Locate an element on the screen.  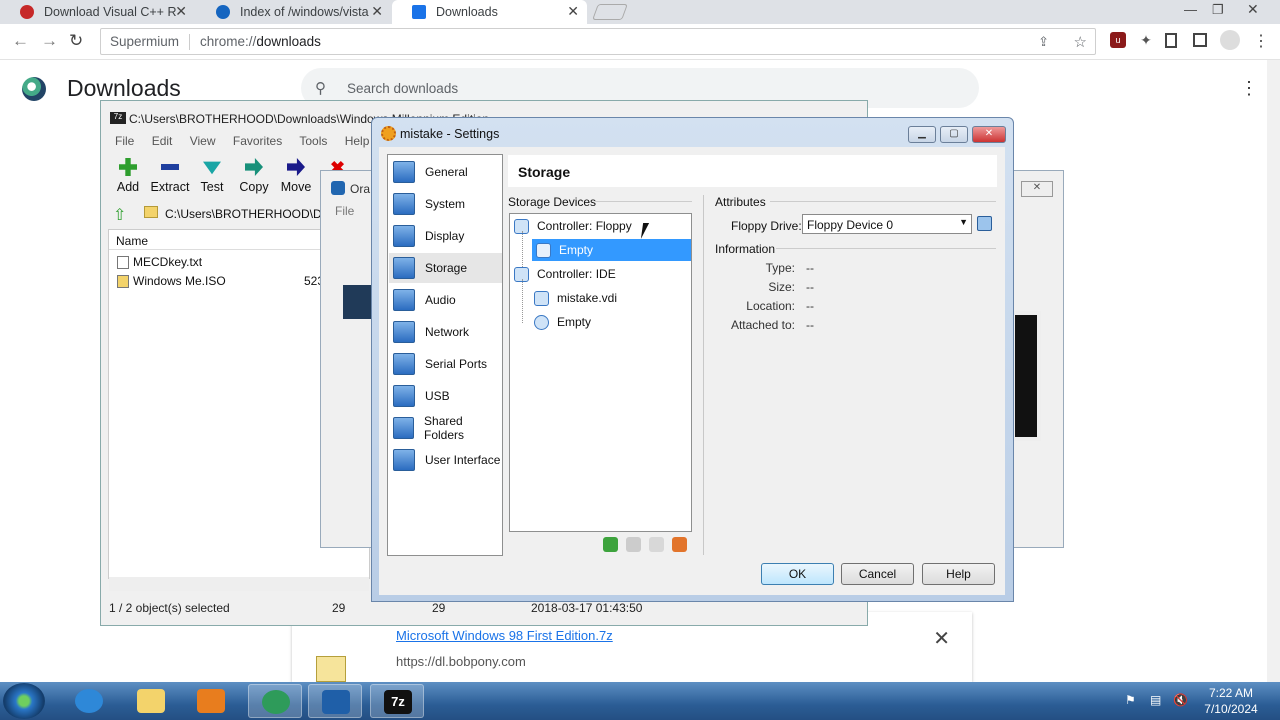
download-filename-link: Microsoft Windows 98 First Edition.7z is located at coordinates (504, 635).